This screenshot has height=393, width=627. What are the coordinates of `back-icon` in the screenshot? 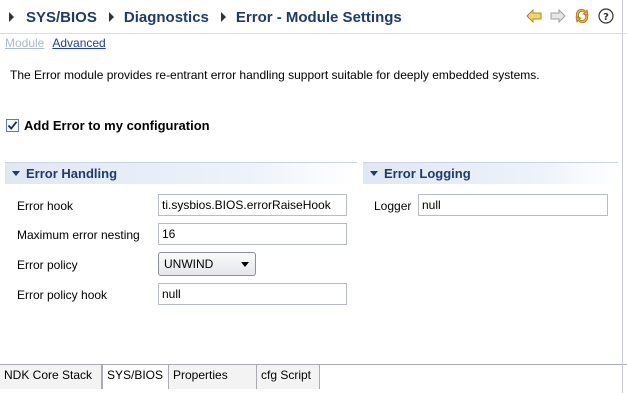 It's located at (534, 16).